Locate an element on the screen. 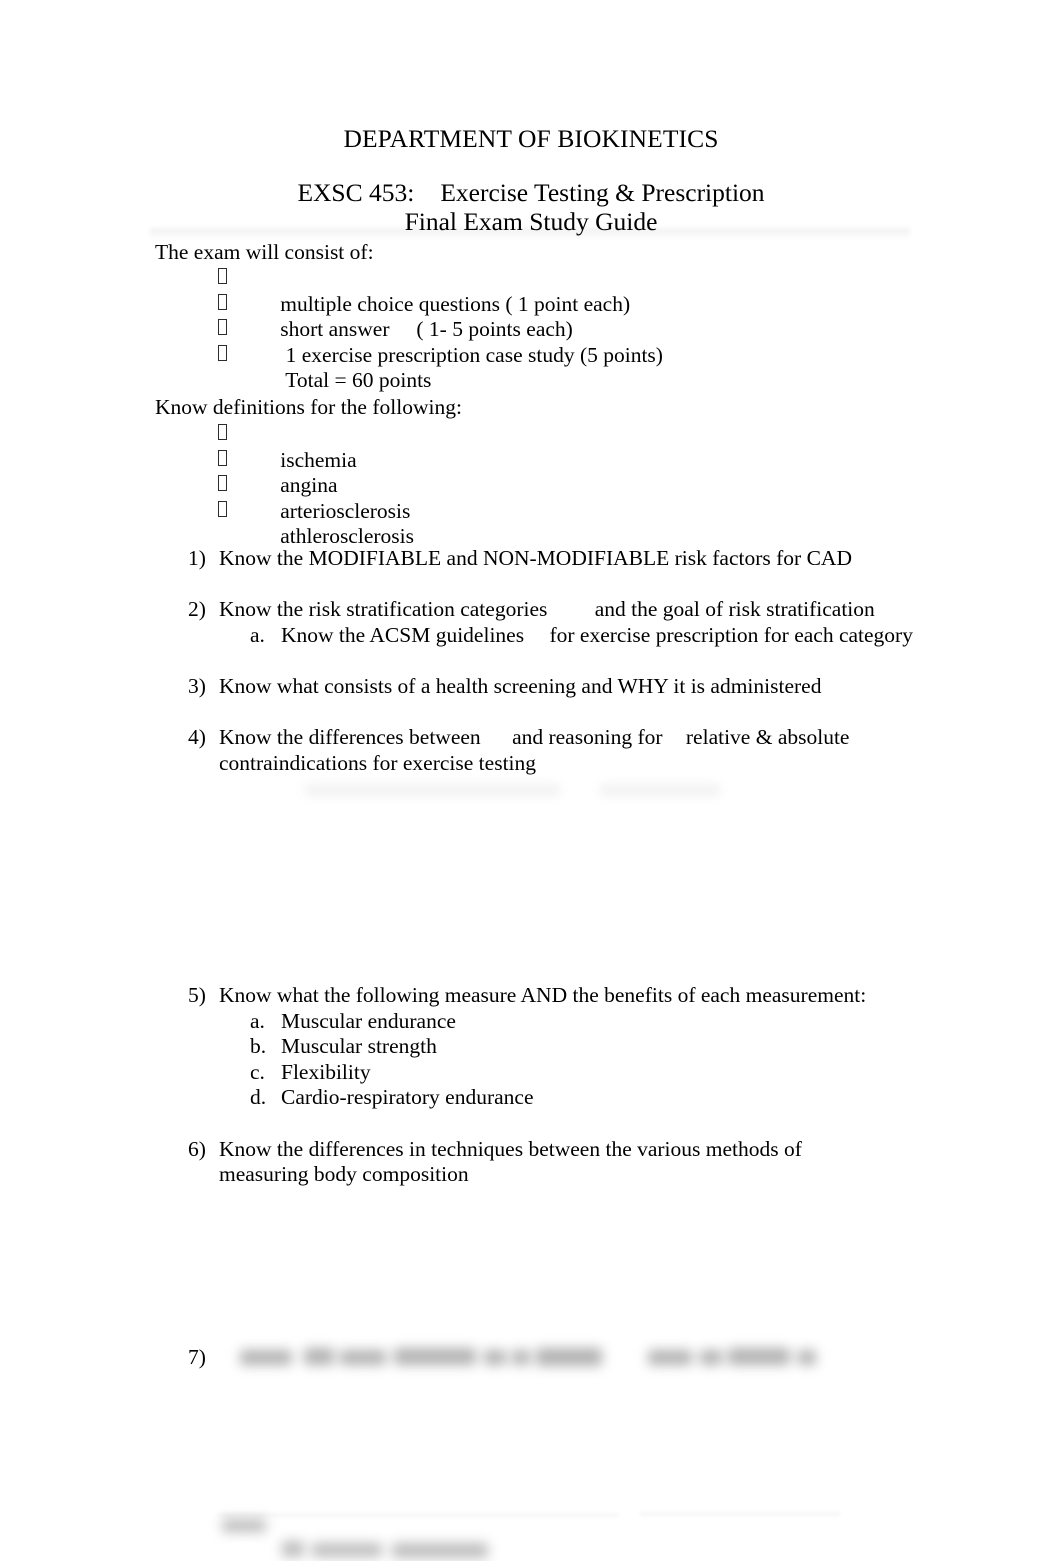  list-marker: 7) is located at coordinates (197, 1357).